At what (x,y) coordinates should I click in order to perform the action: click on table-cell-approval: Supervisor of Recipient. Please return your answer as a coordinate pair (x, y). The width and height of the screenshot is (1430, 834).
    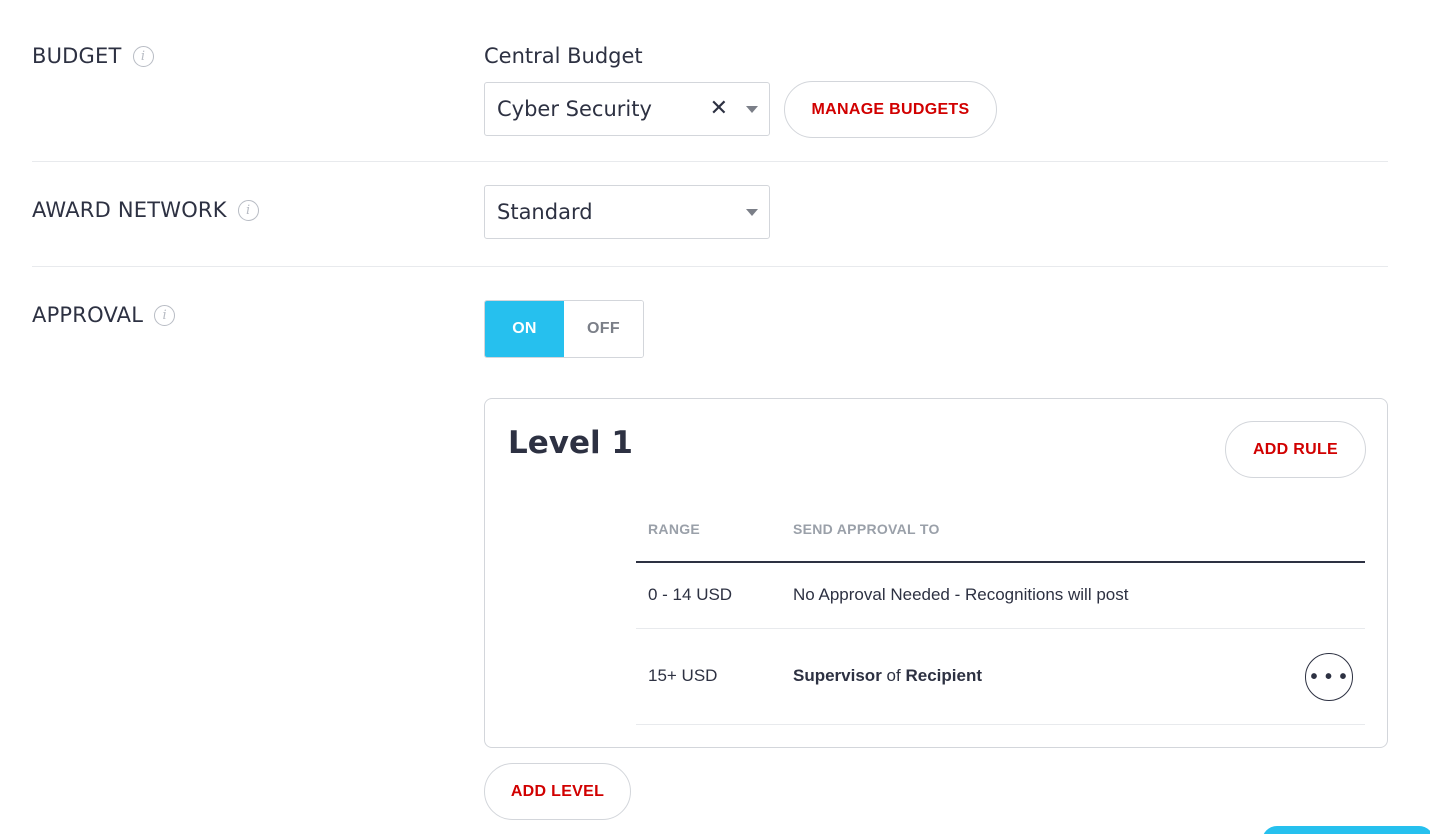
    Looking at the image, I should click on (887, 676).